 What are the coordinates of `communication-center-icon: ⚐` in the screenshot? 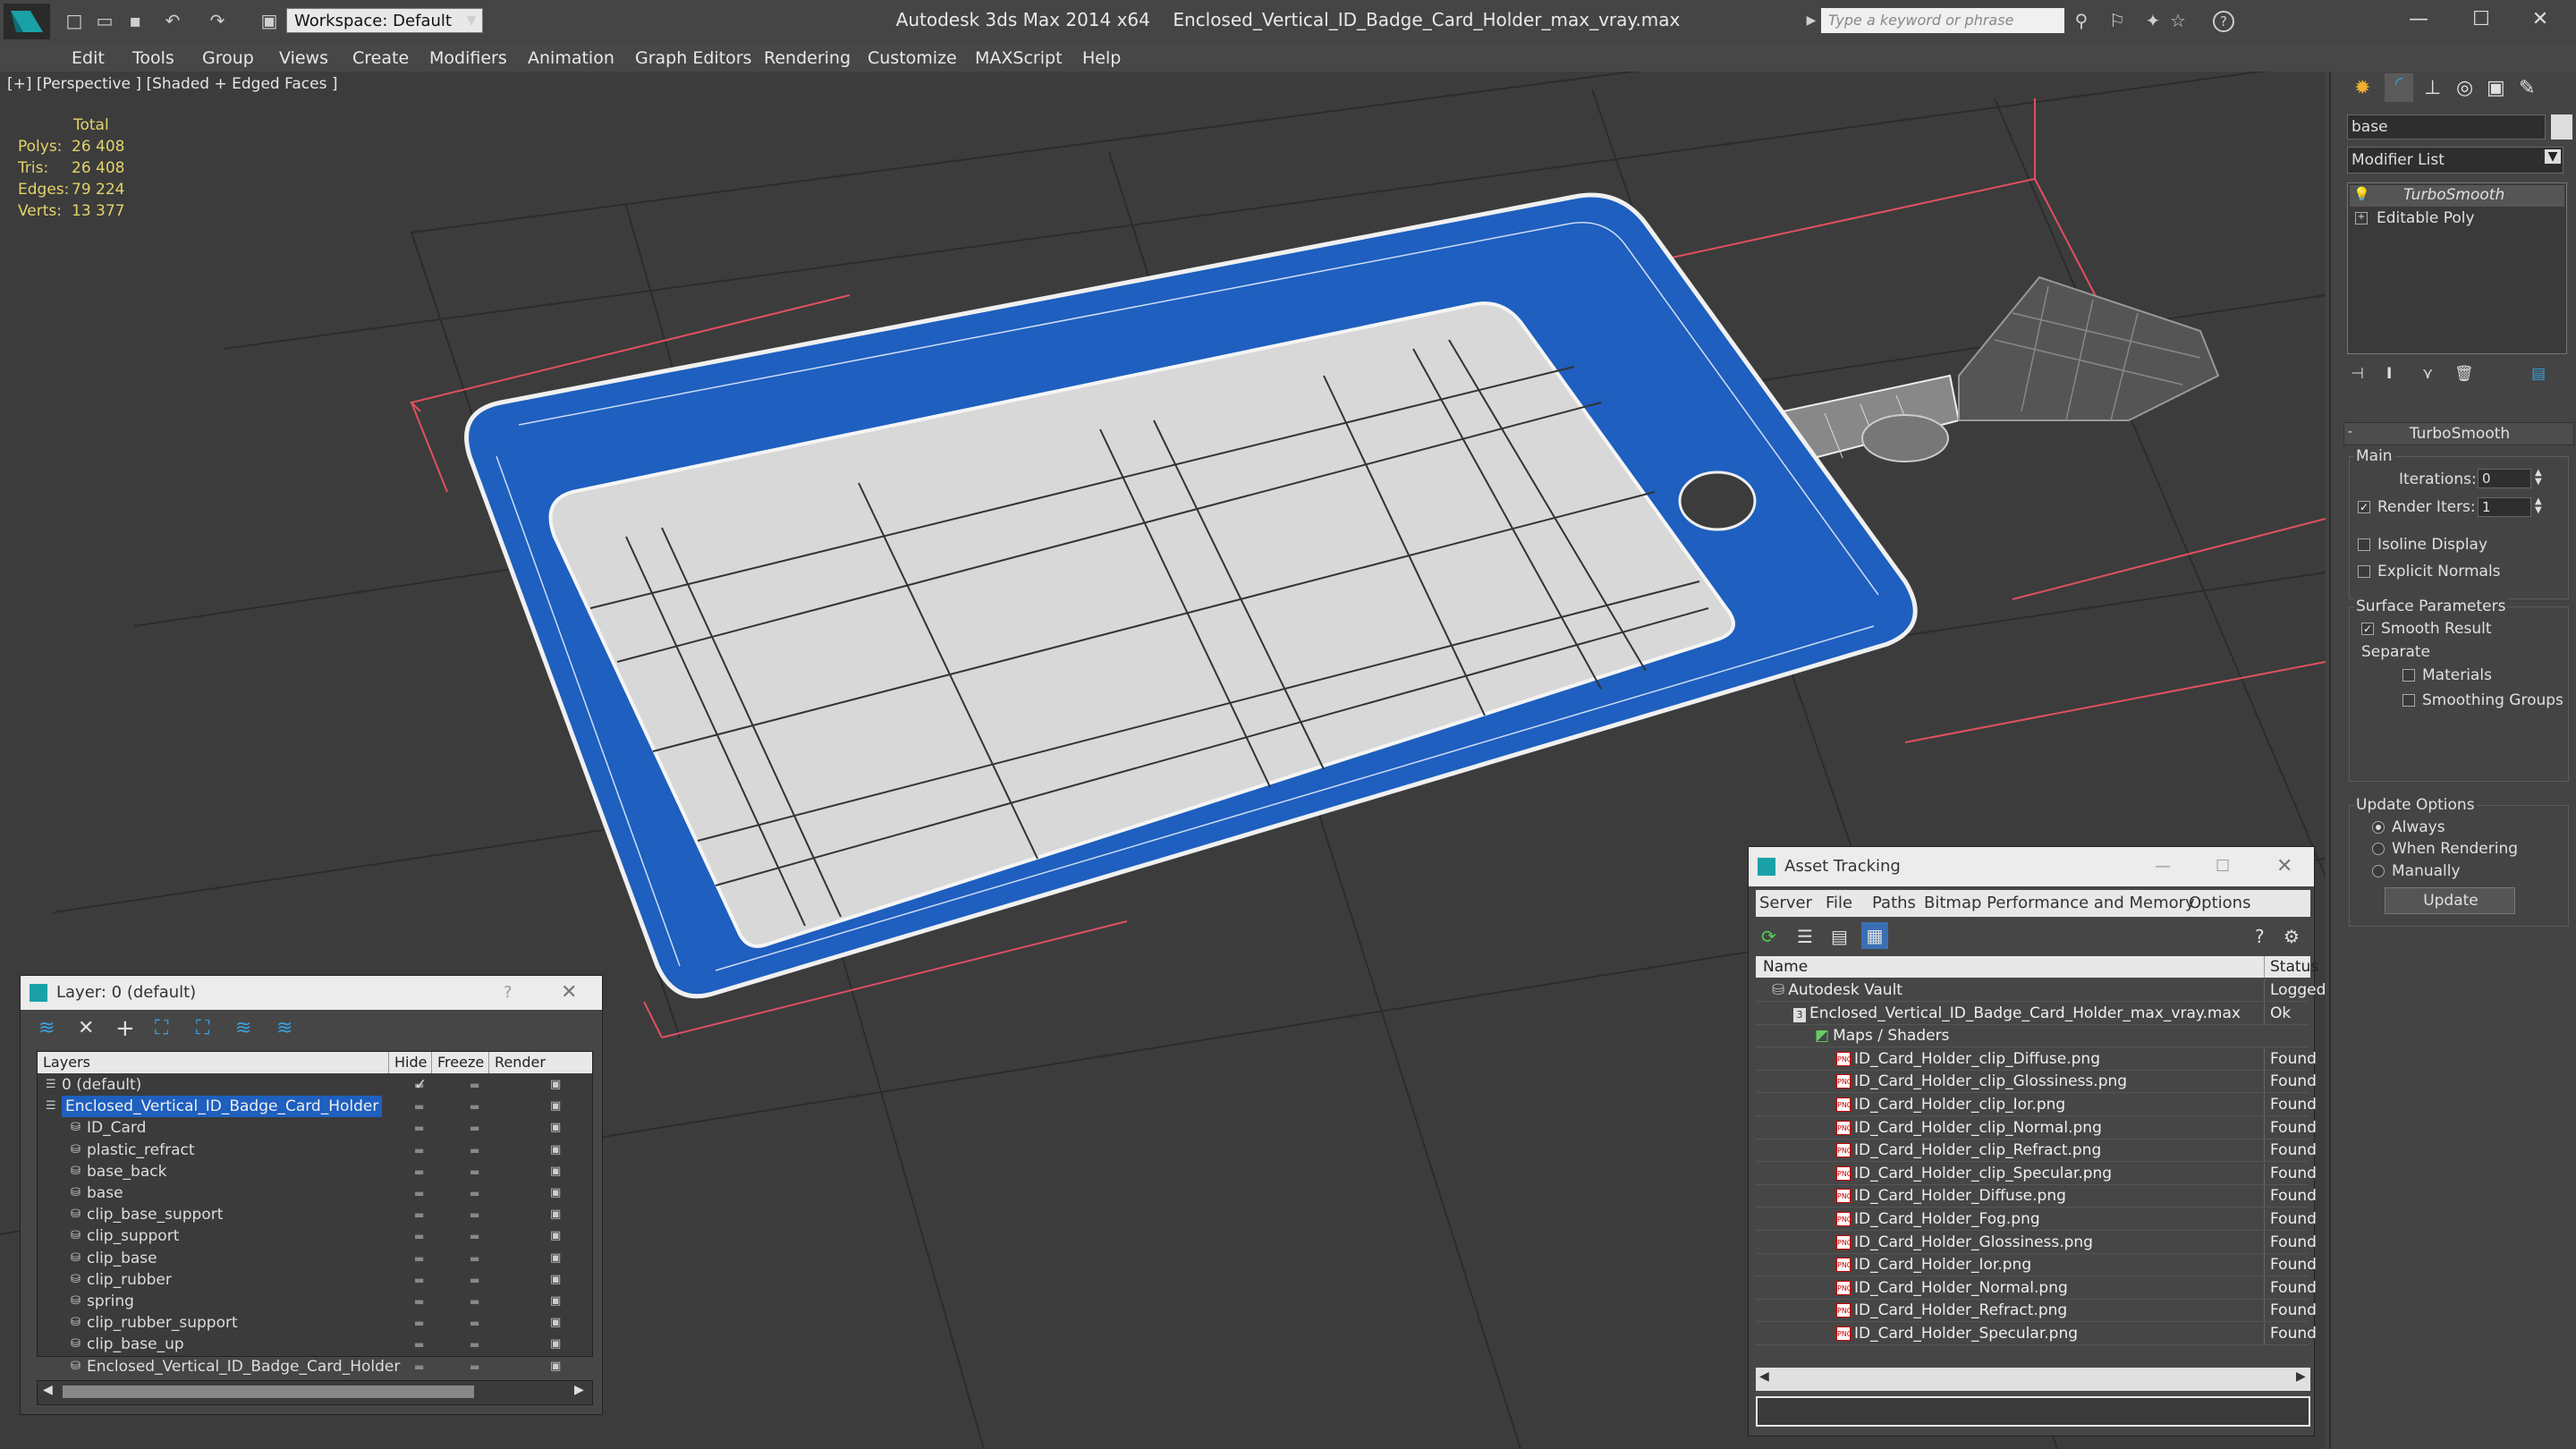 It's located at (2117, 20).